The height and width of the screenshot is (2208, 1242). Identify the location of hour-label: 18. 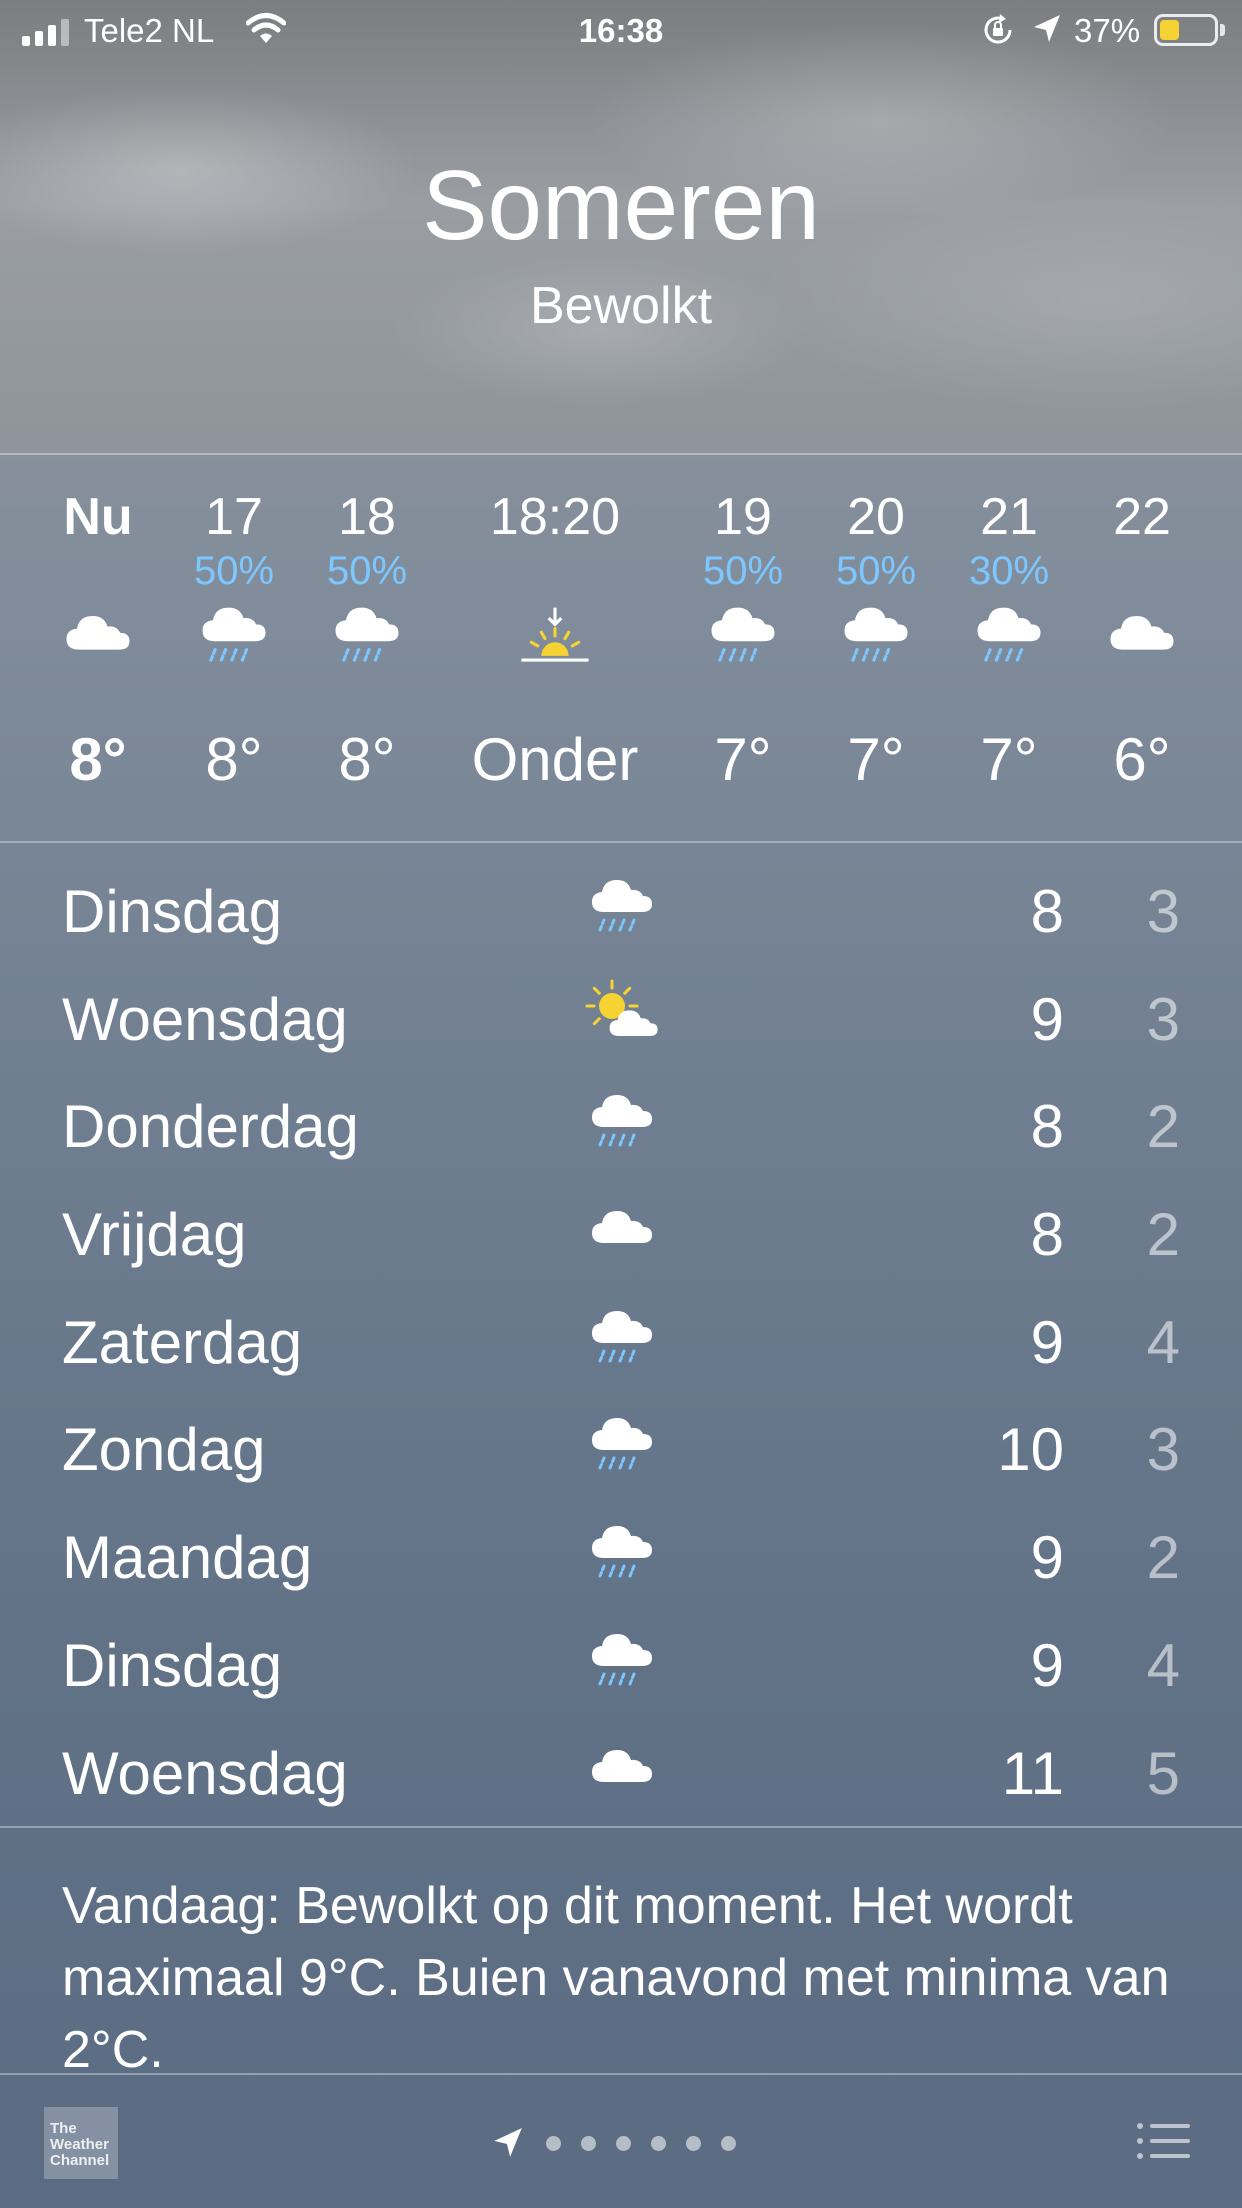
(367, 517).